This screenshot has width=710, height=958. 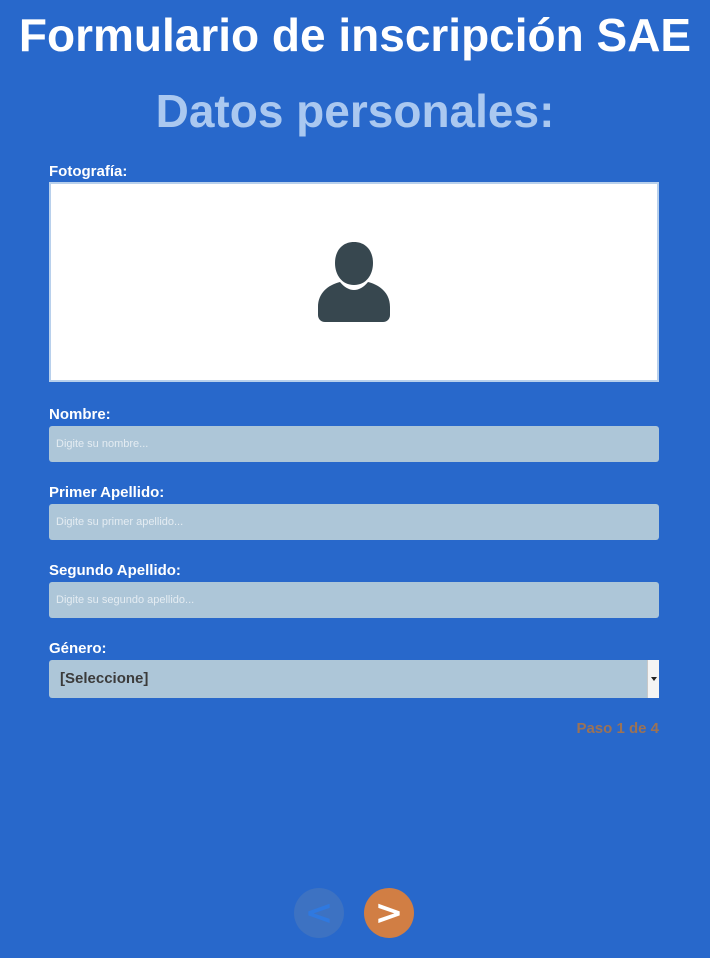 I want to click on first-surname-input, so click(x=354, y=522).